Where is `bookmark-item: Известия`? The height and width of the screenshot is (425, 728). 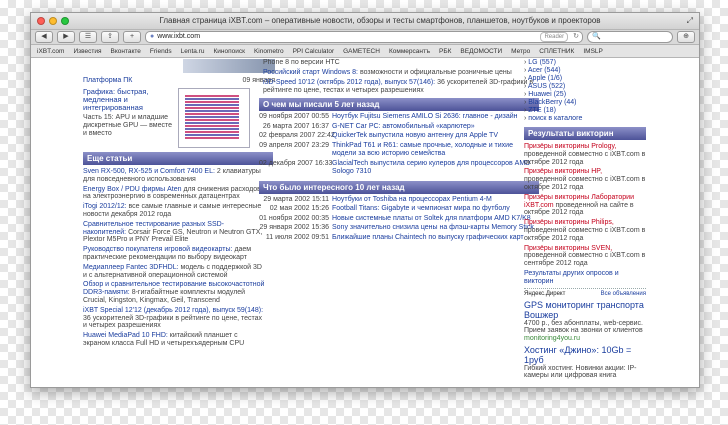
bookmark-item: Известия is located at coordinates (87, 51).